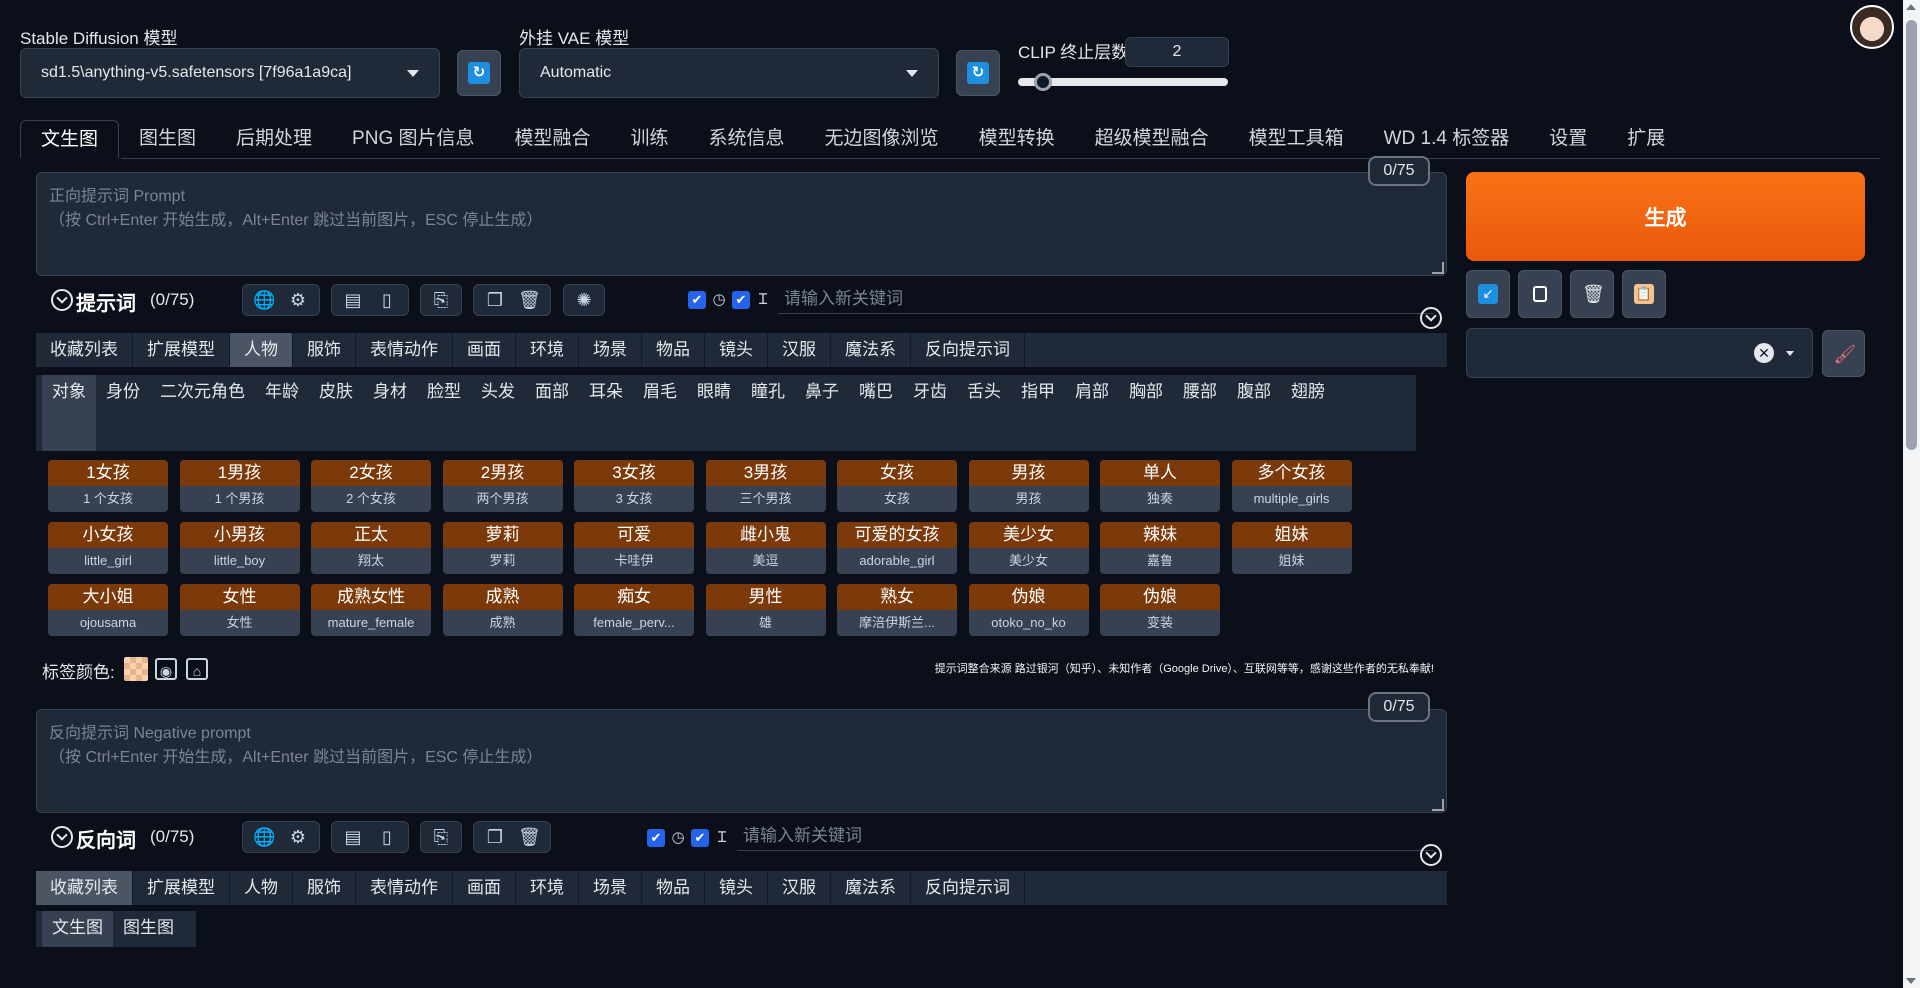 This screenshot has width=1920, height=988. I want to click on resize-grip-icon, so click(1438, 268).